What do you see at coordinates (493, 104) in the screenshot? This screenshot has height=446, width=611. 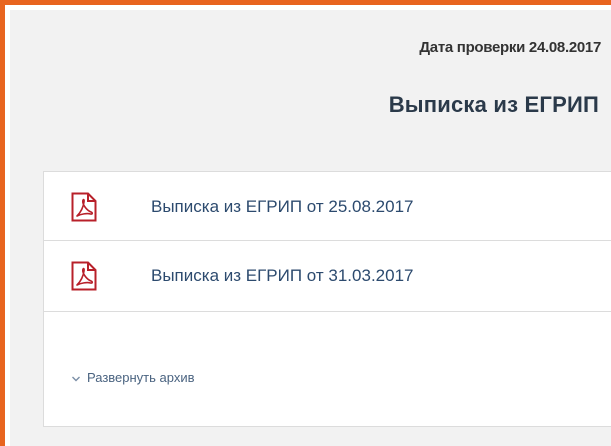 I see `section-title: Выписка из ЕГРИП` at bounding box center [493, 104].